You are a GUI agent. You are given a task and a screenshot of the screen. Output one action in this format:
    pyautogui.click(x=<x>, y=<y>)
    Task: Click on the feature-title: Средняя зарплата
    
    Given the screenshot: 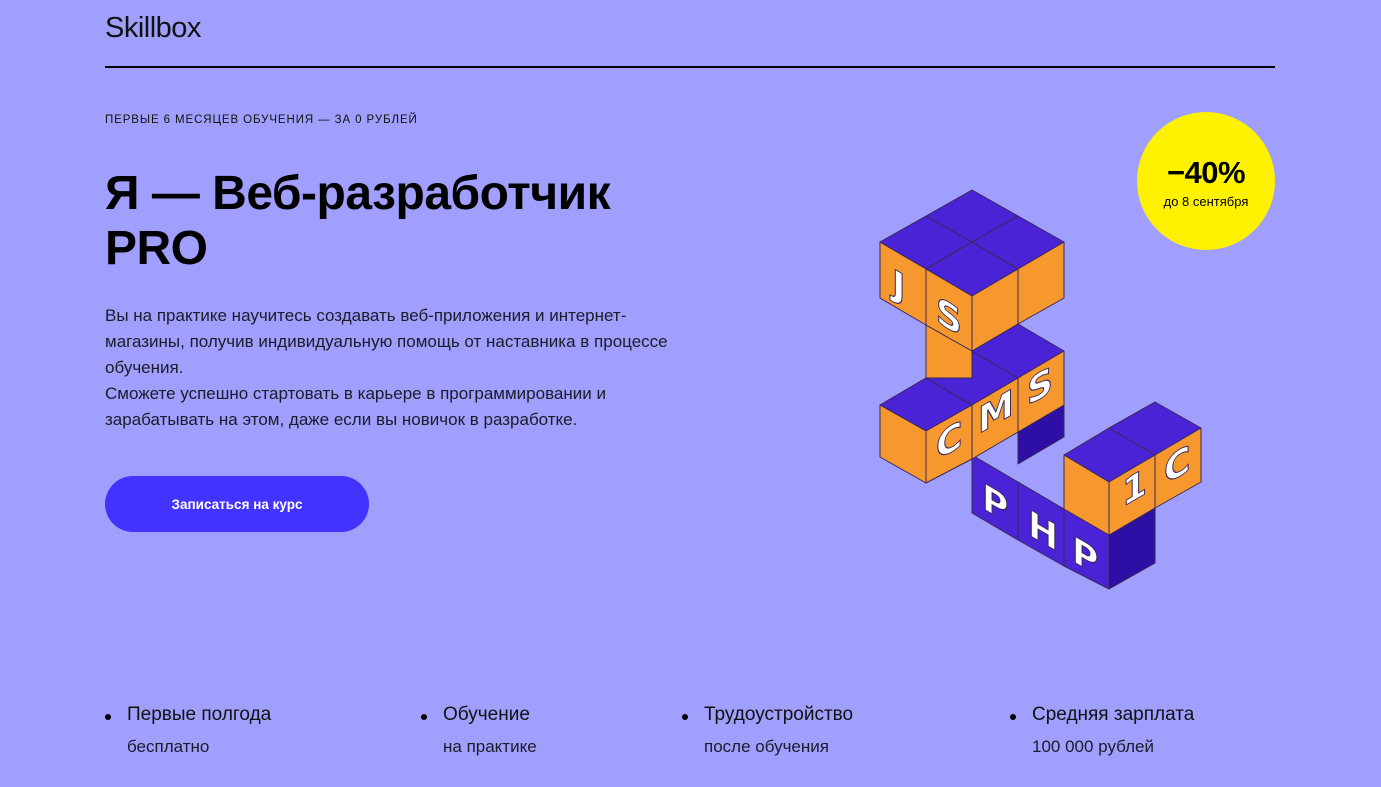 What is the action you would take?
    pyautogui.click(x=1113, y=714)
    